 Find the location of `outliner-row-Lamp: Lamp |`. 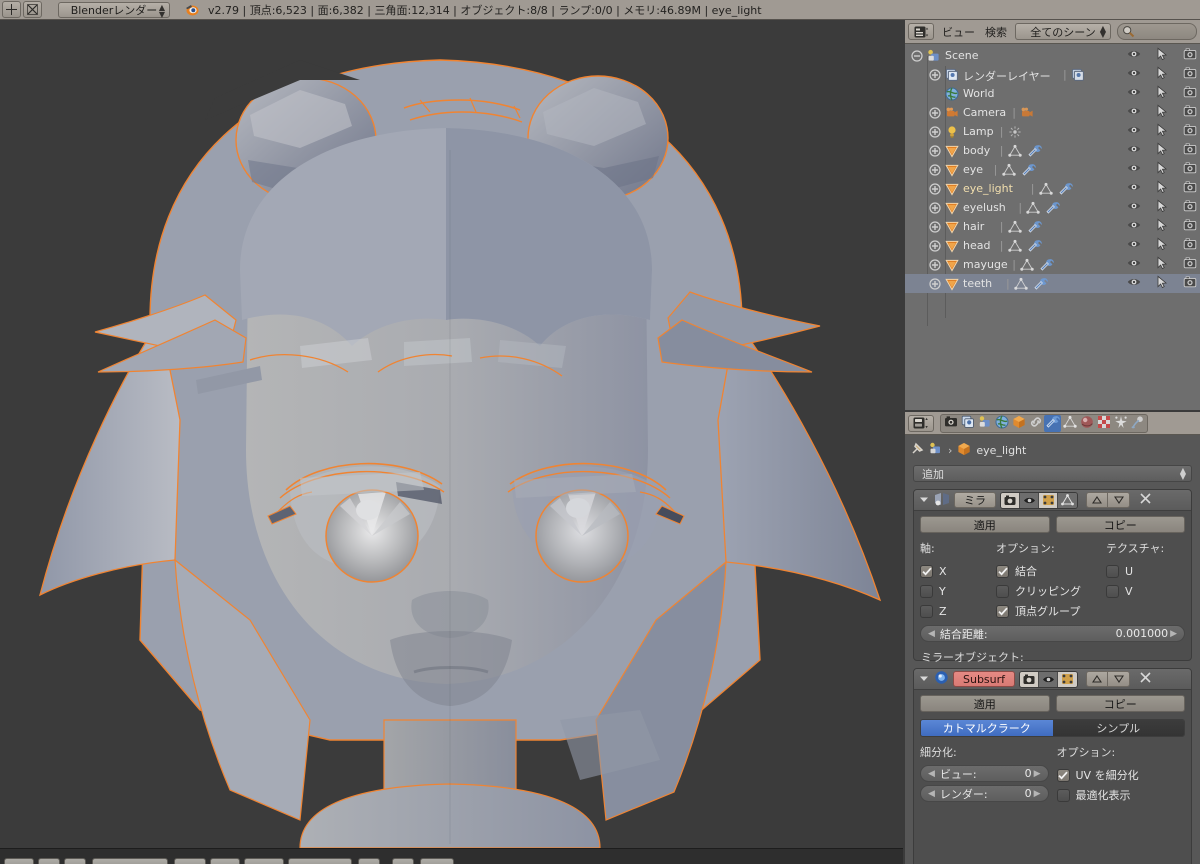

outliner-row-Lamp: Lamp | is located at coordinates (1052, 131).